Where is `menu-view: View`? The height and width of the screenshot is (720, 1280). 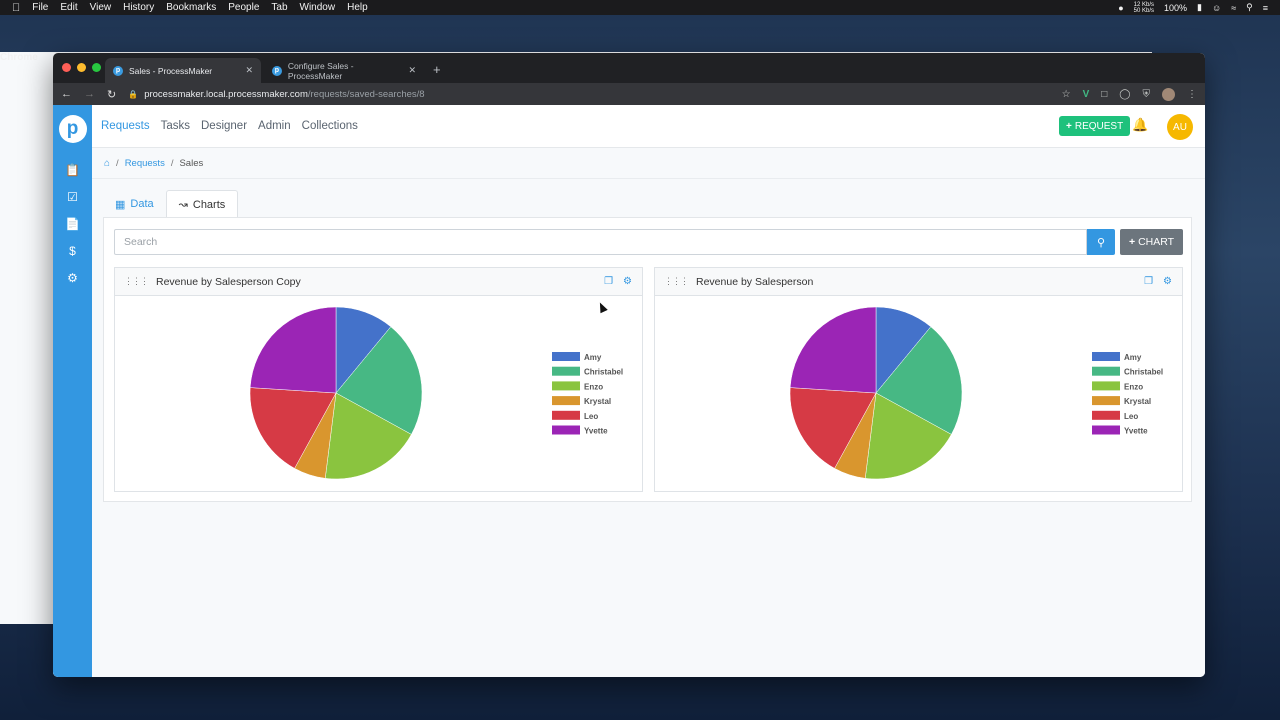 menu-view: View is located at coordinates (101, 7).